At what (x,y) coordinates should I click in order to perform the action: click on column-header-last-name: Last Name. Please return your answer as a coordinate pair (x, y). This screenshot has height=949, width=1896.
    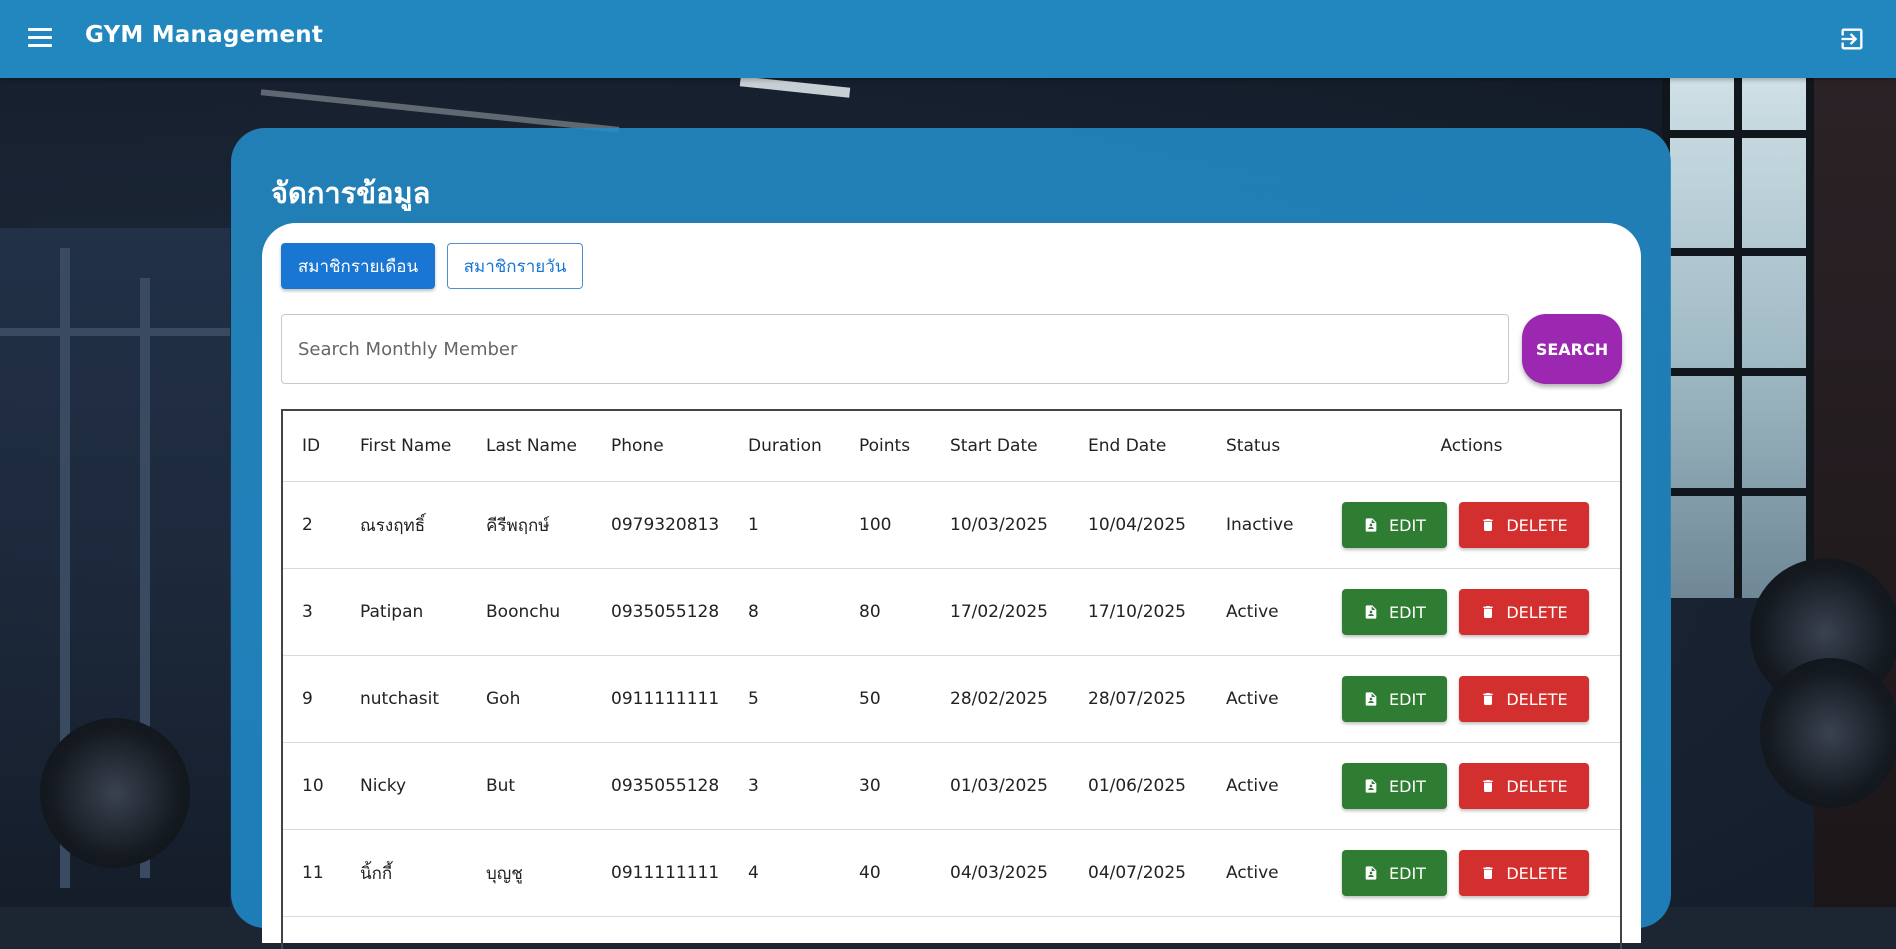
    Looking at the image, I should click on (529, 446).